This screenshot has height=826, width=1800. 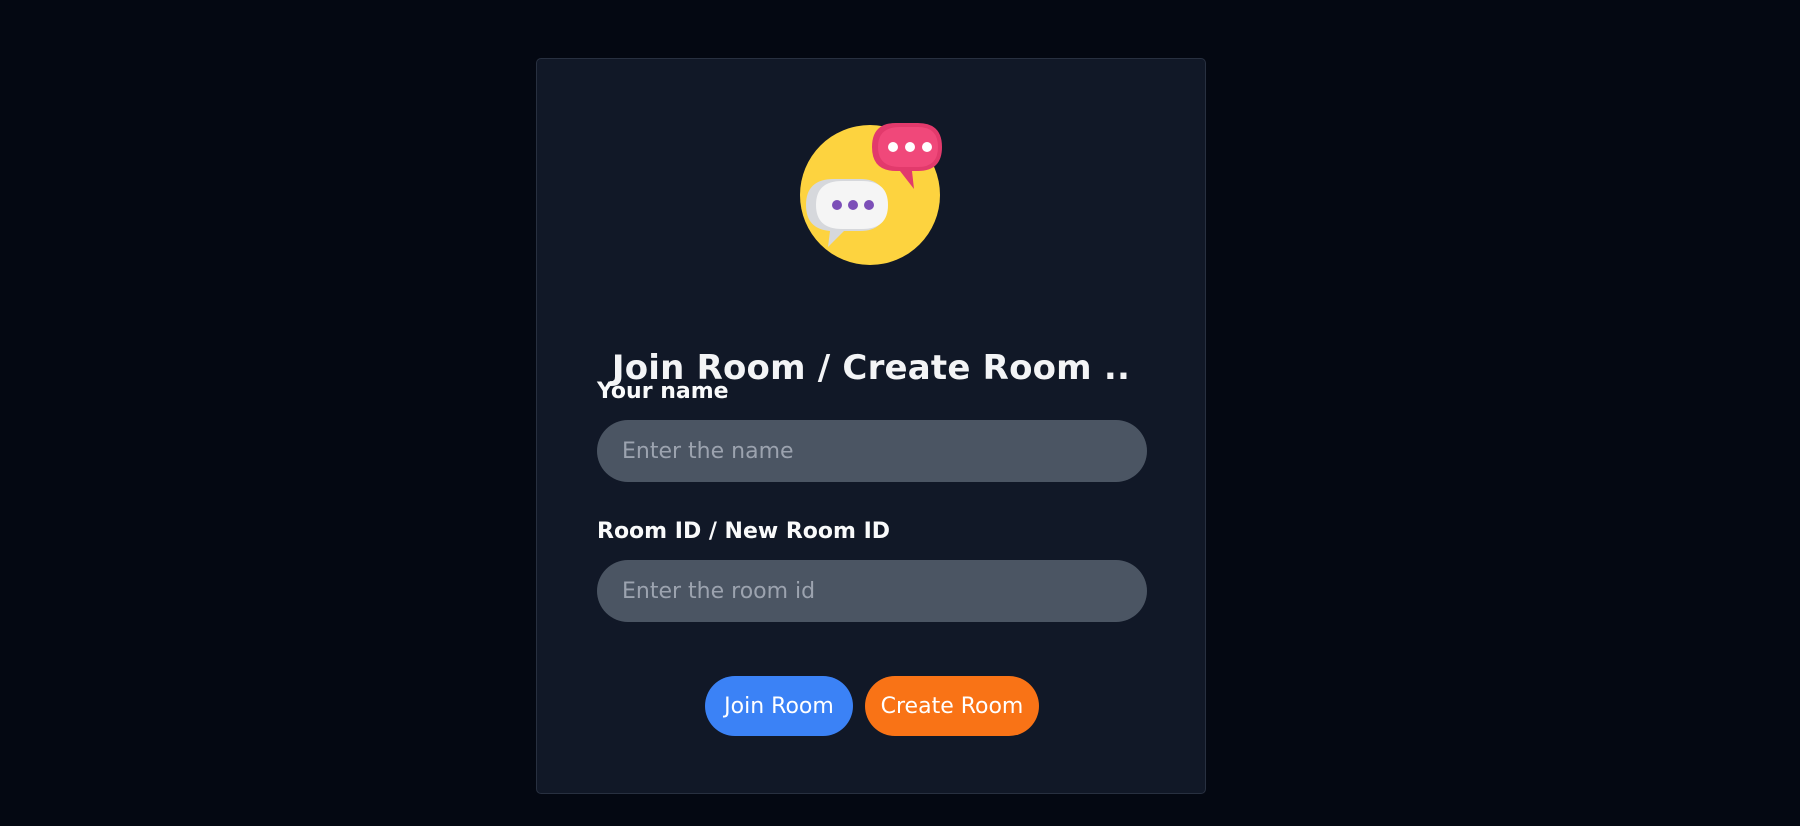 What do you see at coordinates (952, 706) in the screenshot?
I see `create-room-button: Create Room` at bounding box center [952, 706].